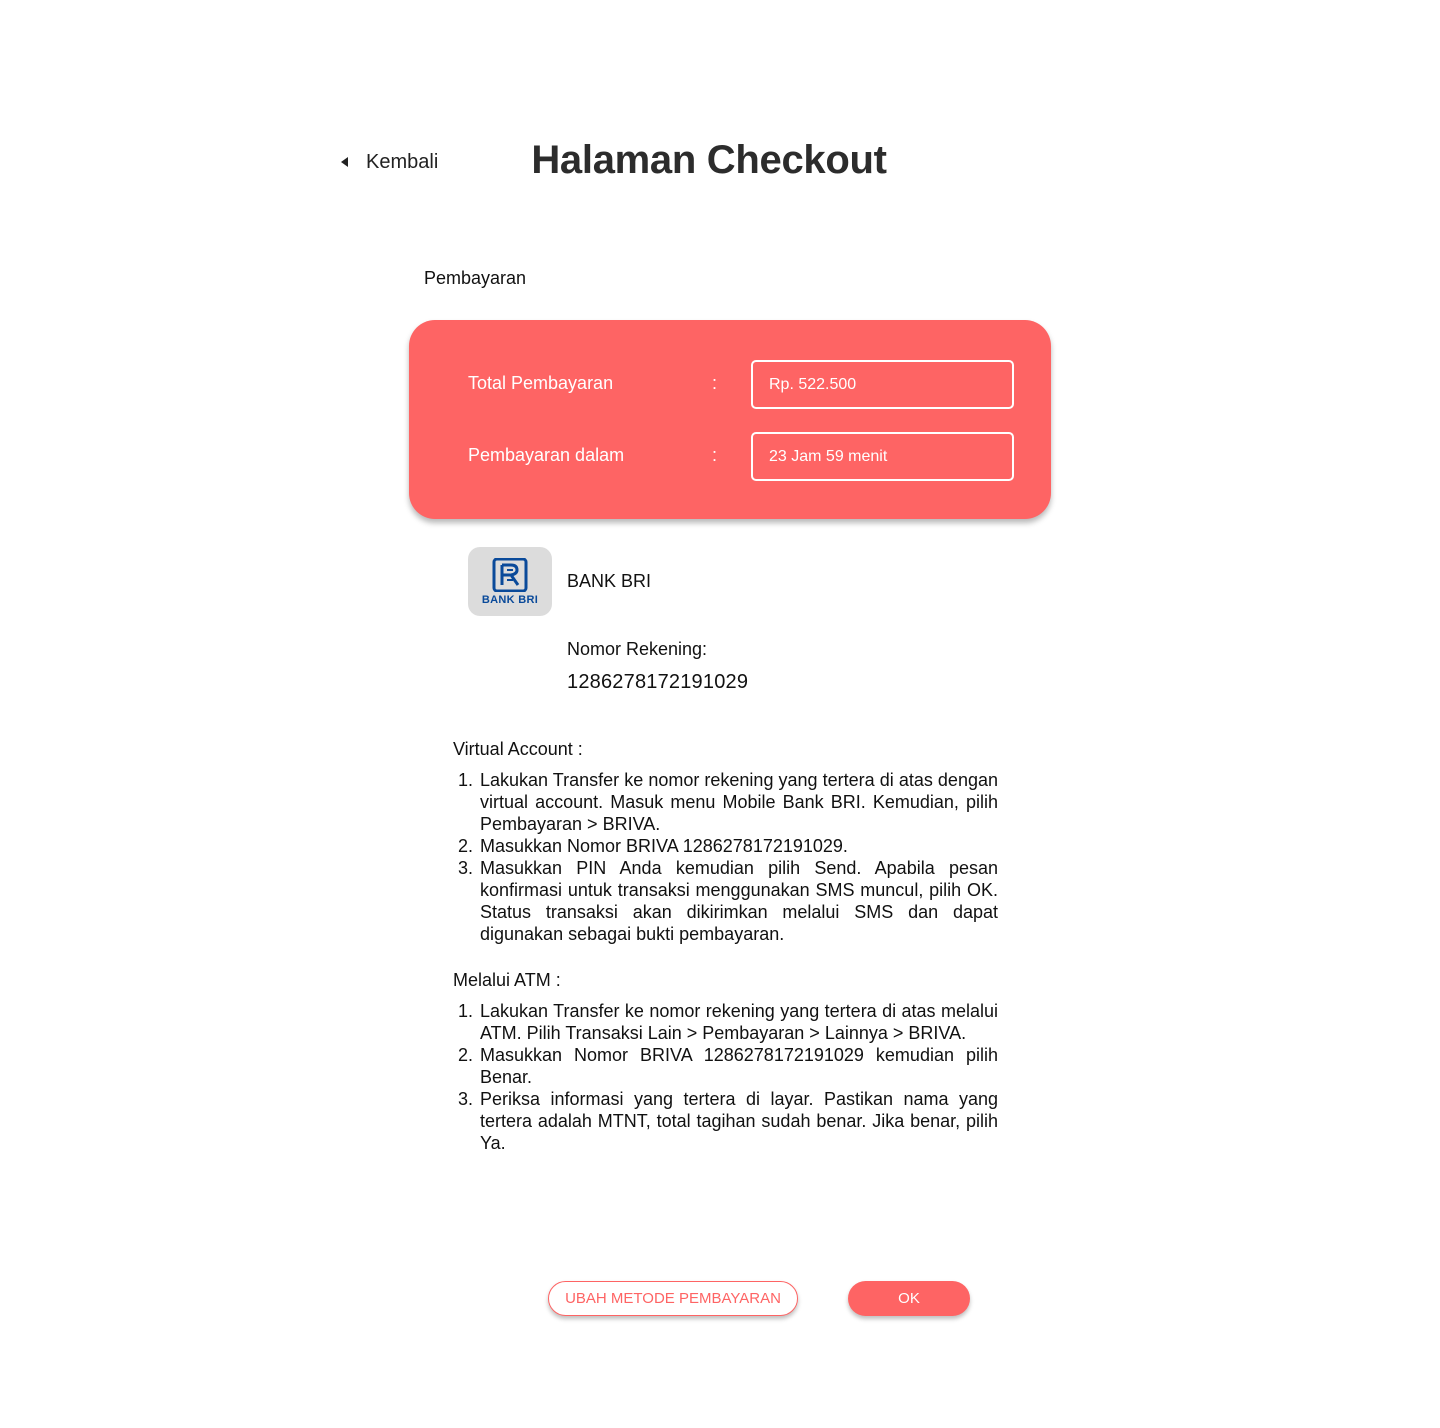 This screenshot has width=1440, height=1428. Describe the element at coordinates (507, 980) in the screenshot. I see `atm-title: Melalui ATM :` at that location.